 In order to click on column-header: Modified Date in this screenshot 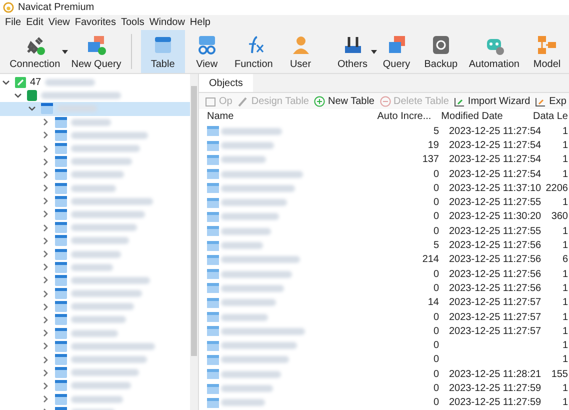, I will do `click(485, 116)`.